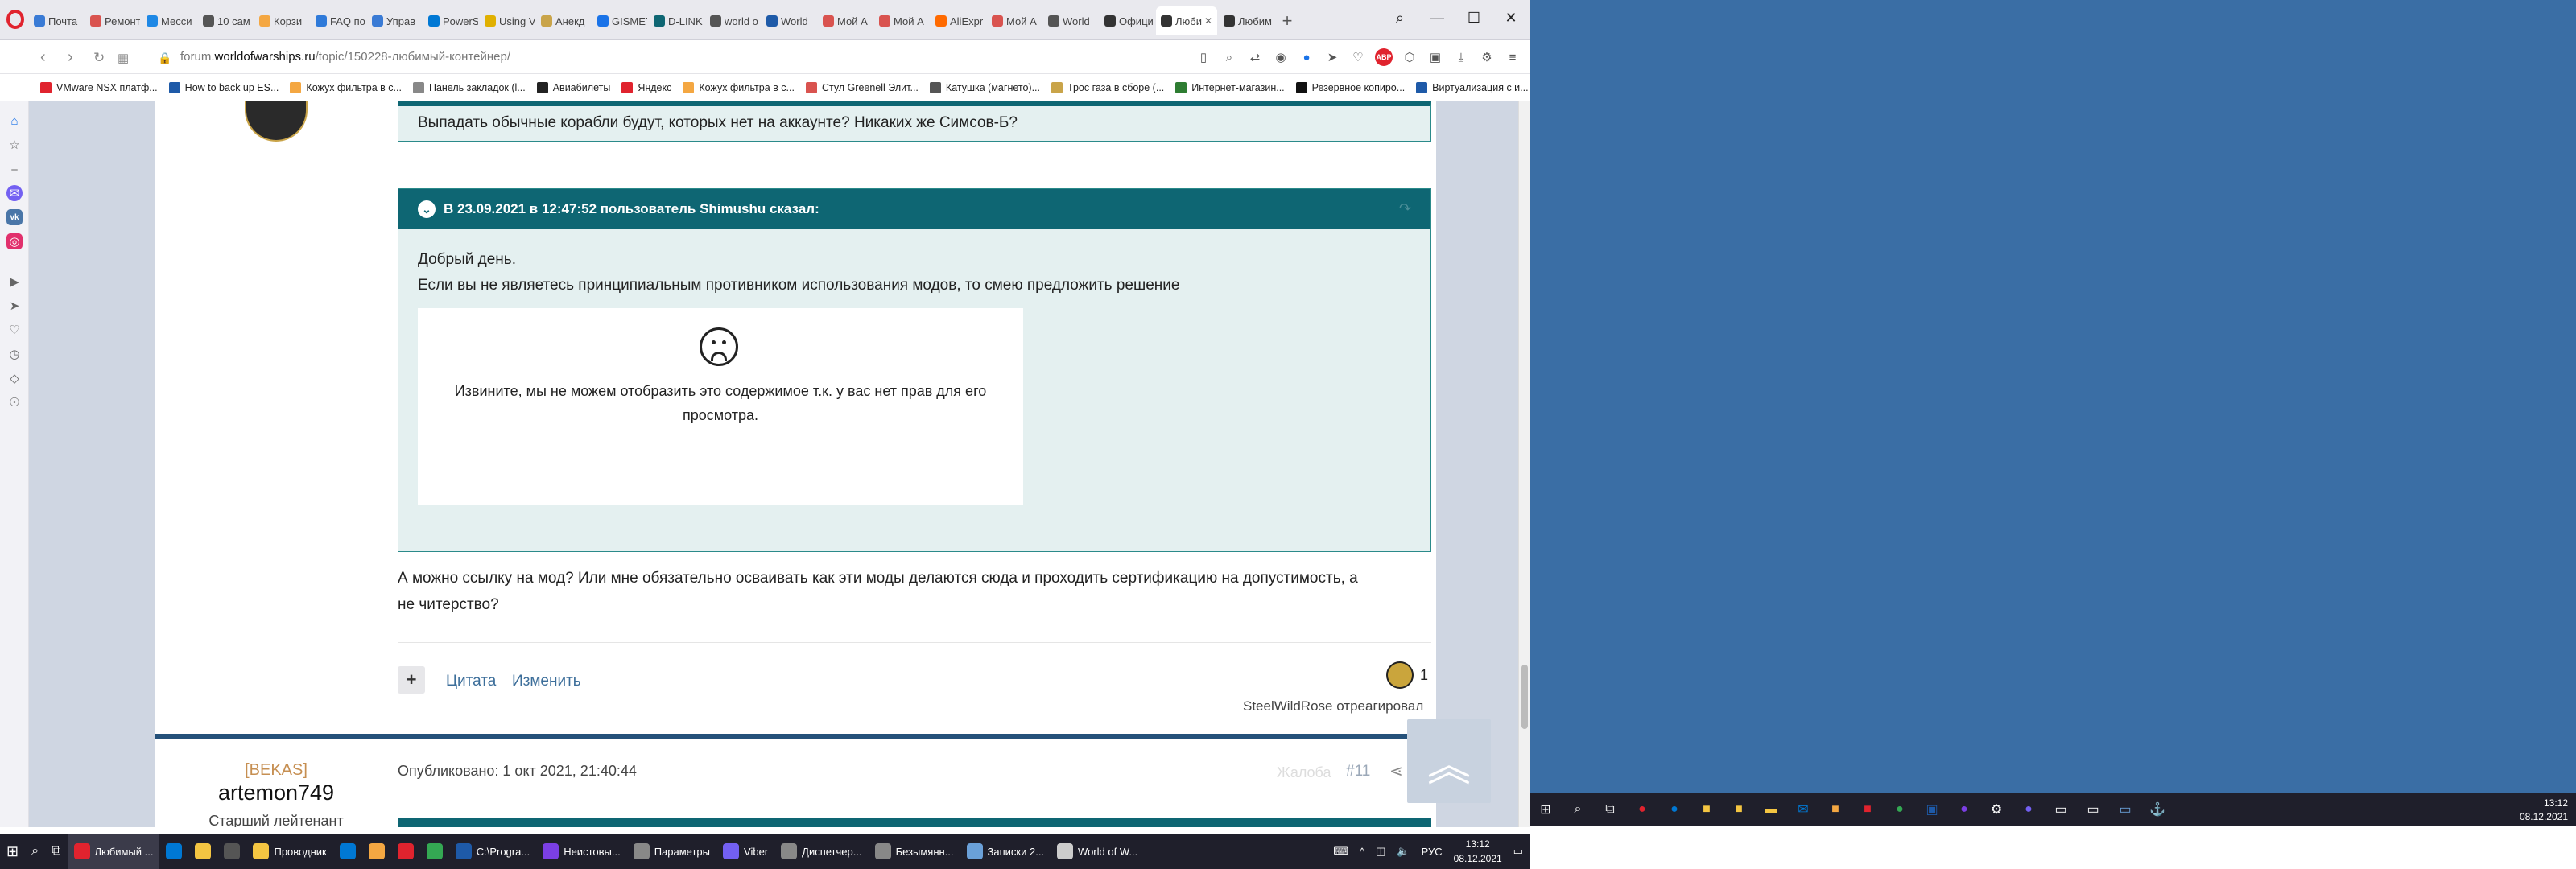 The width and height of the screenshot is (2576, 869). Describe the element at coordinates (1511, 17) in the screenshot. I see `close-window-button: ✕` at that location.